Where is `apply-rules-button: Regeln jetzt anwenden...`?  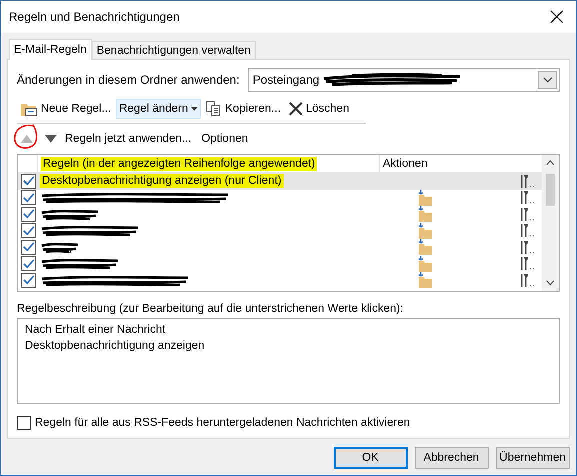 apply-rules-button: Regeln jetzt anwenden... is located at coordinates (128, 139).